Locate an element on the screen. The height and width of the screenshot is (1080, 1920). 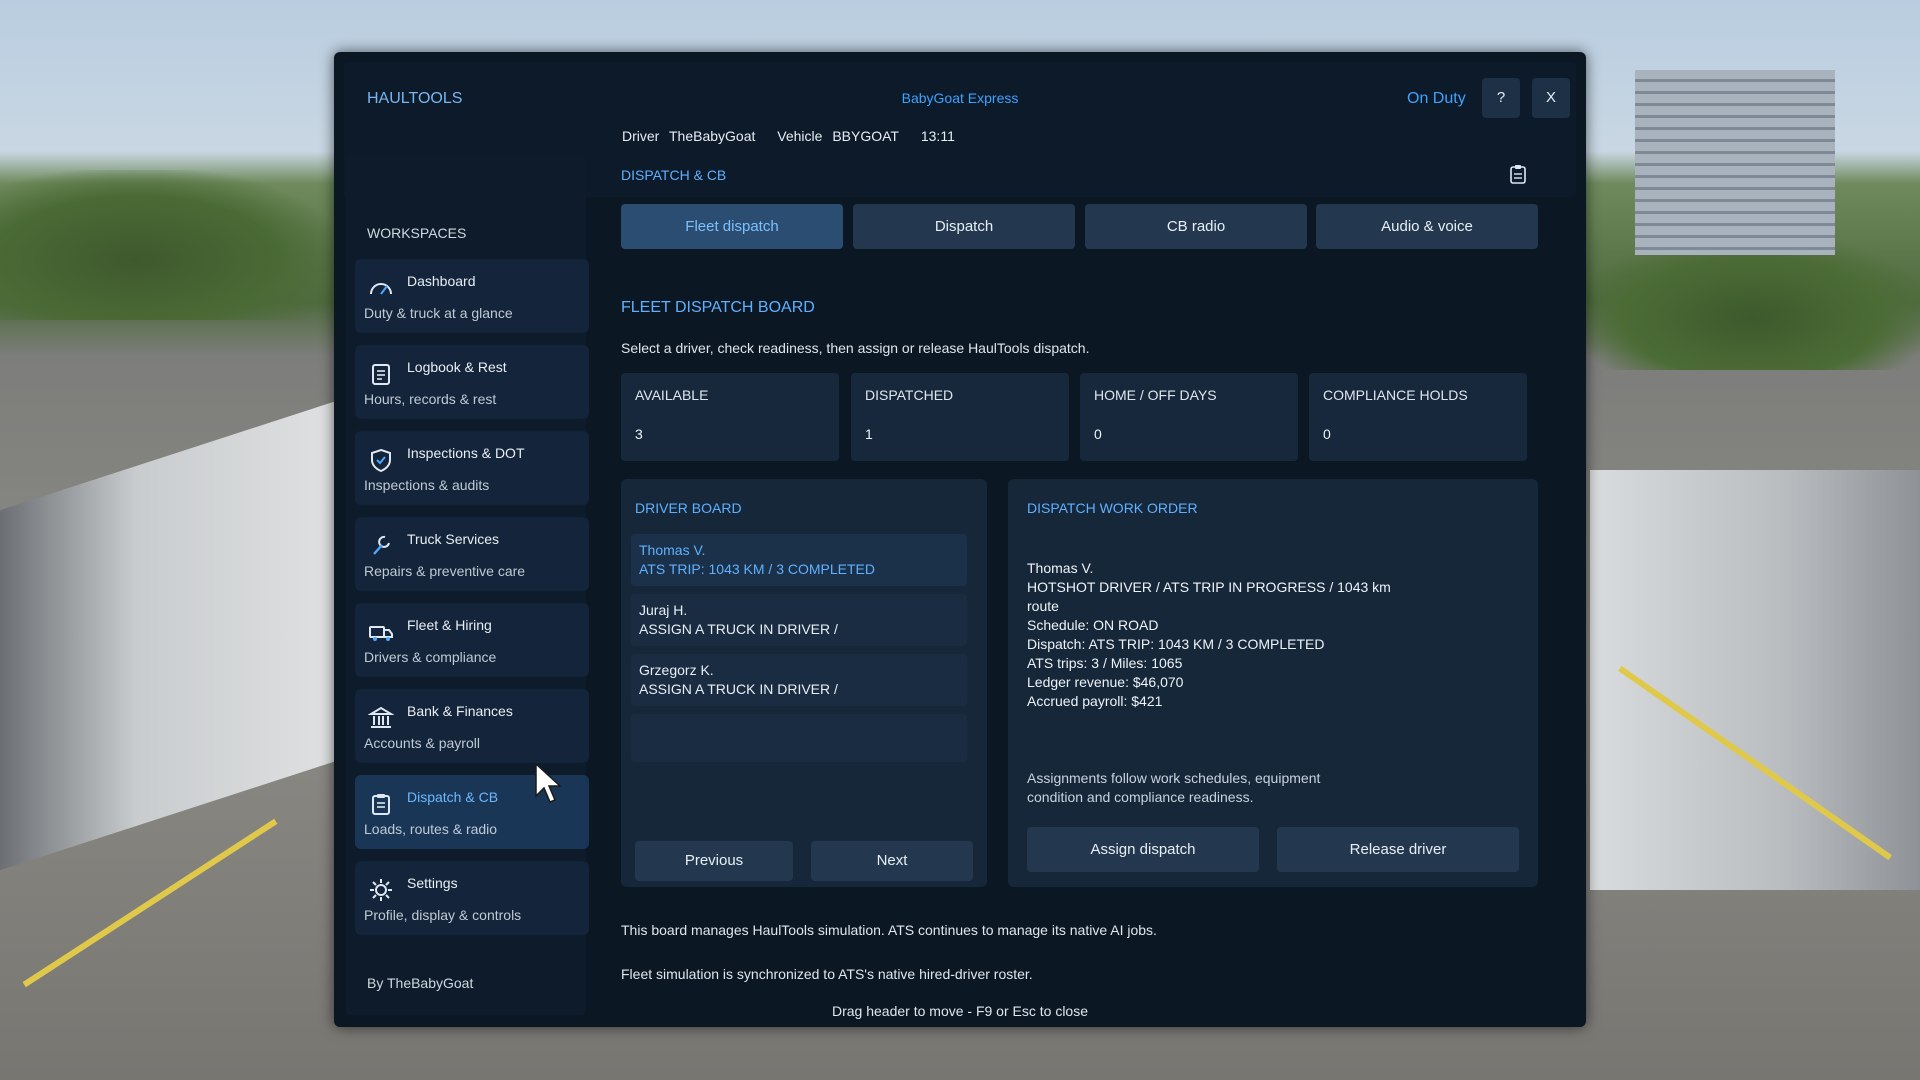
workspaces-heading: WORKSPACES is located at coordinates (417, 233).